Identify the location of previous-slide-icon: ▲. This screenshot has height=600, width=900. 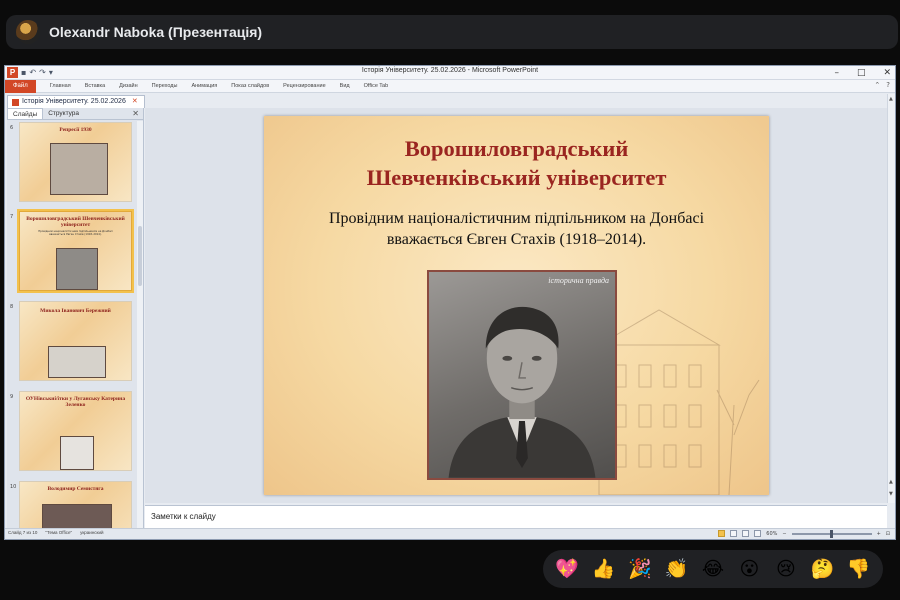
(891, 482).